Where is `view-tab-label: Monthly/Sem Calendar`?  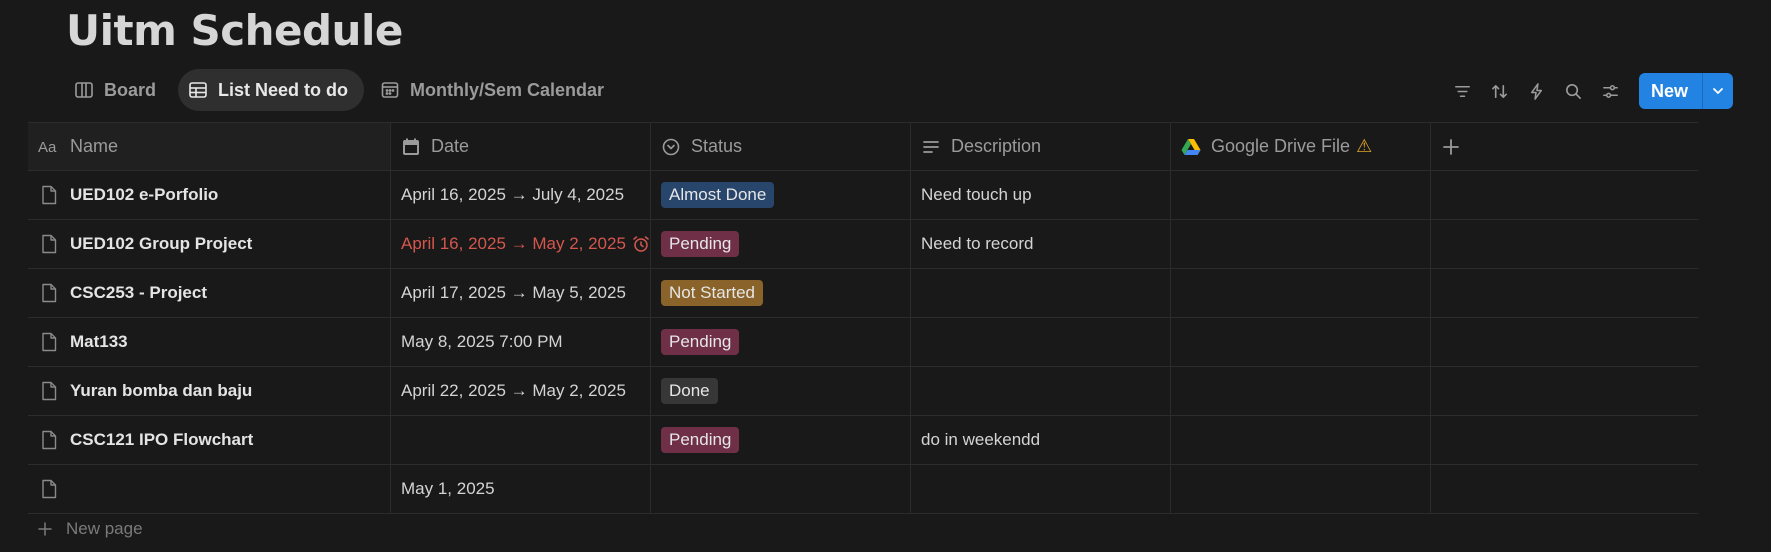
view-tab-label: Monthly/Sem Calendar is located at coordinates (507, 89).